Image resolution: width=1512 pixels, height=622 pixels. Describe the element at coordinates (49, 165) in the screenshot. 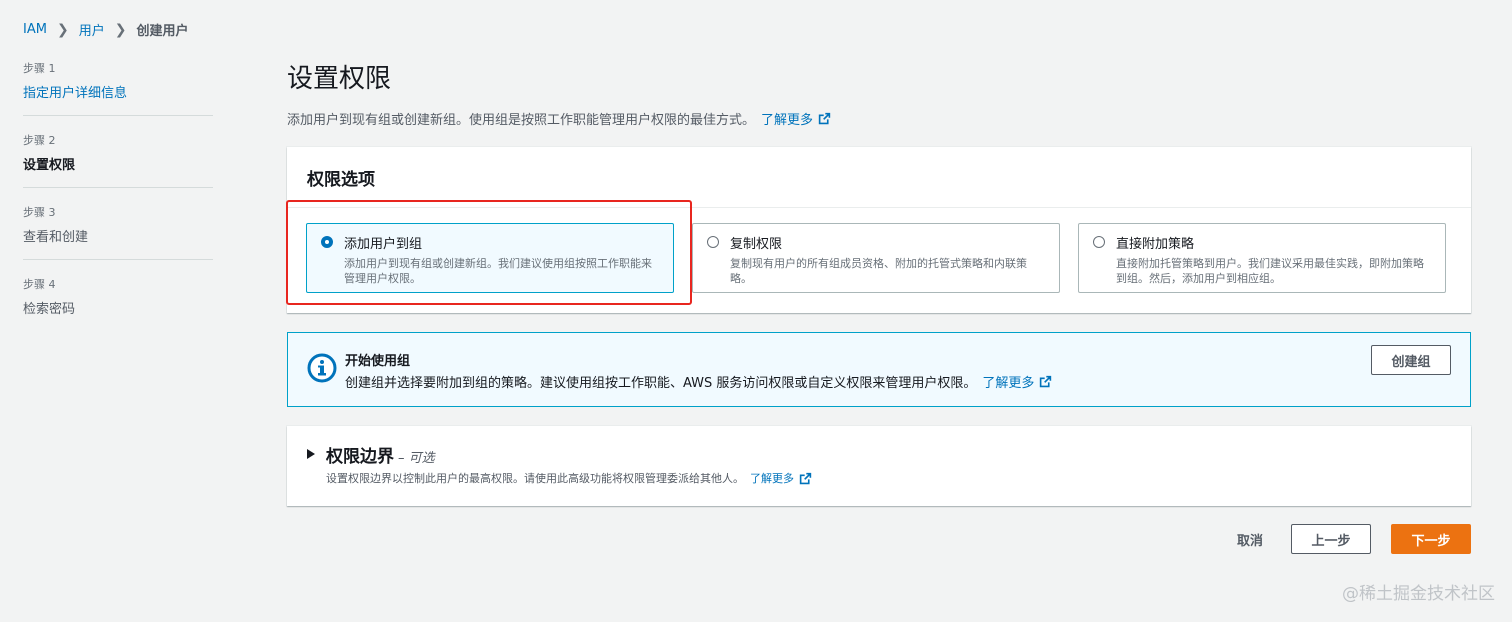

I see `step-current-set-permissions: 设置权限` at that location.